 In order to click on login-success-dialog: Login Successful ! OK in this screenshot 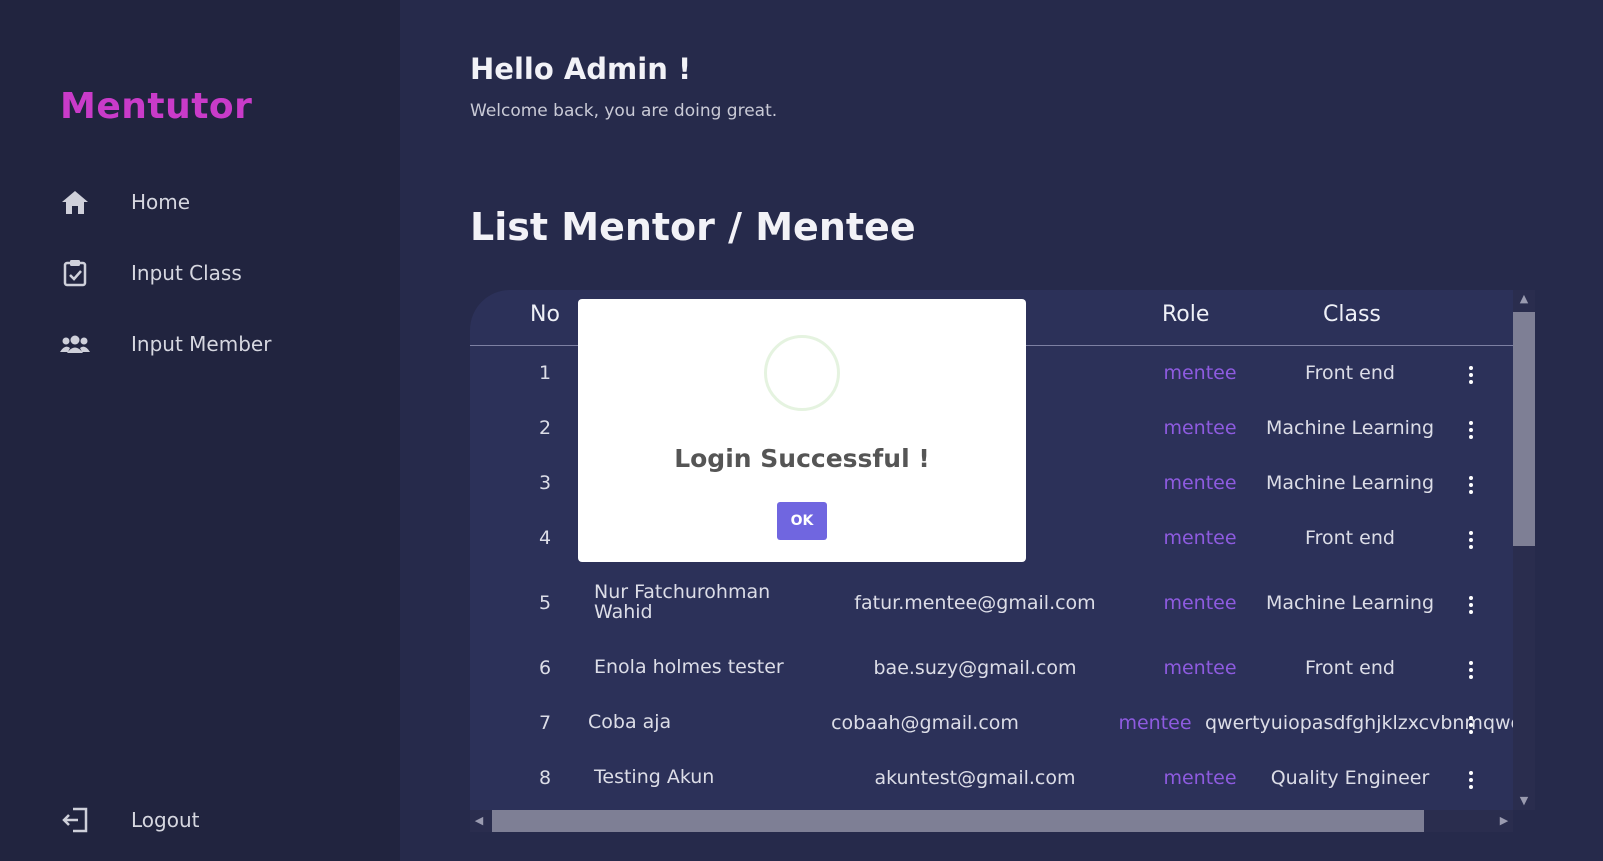, I will do `click(802, 430)`.